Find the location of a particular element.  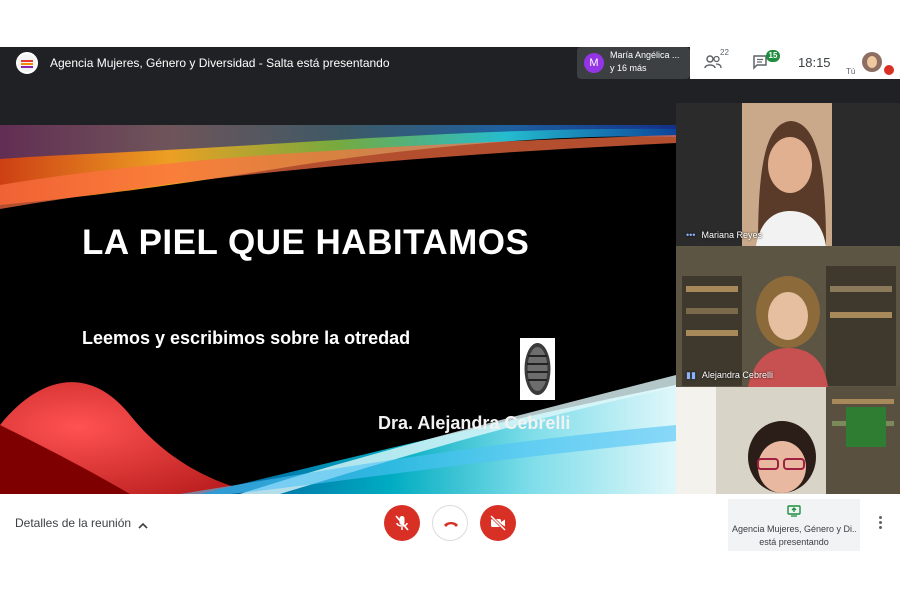

clock: 18:15 is located at coordinates (814, 62).